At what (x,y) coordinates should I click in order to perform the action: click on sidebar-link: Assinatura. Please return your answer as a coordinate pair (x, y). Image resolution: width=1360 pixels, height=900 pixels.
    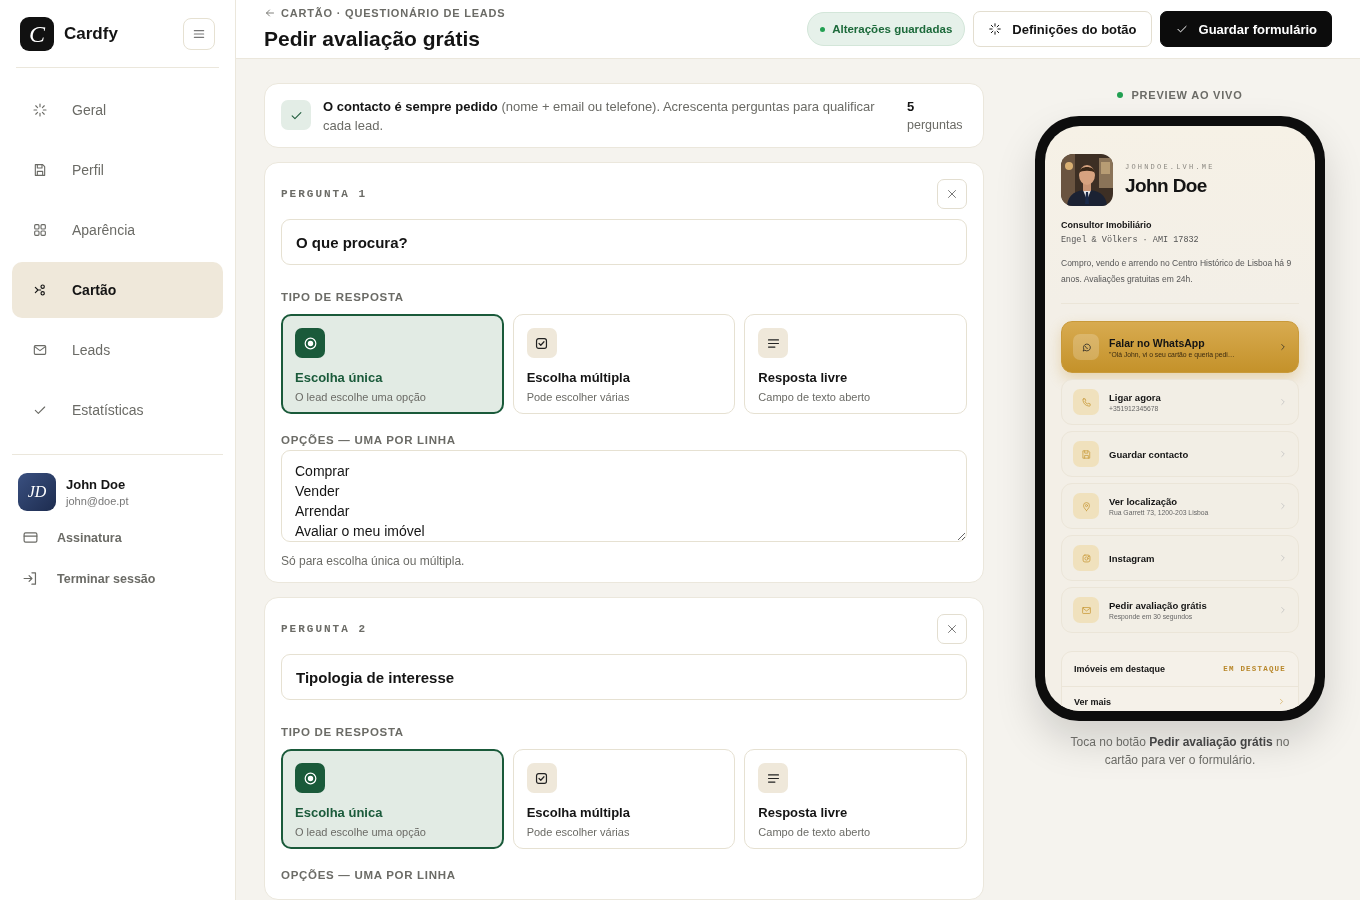
    Looking at the image, I should click on (117, 537).